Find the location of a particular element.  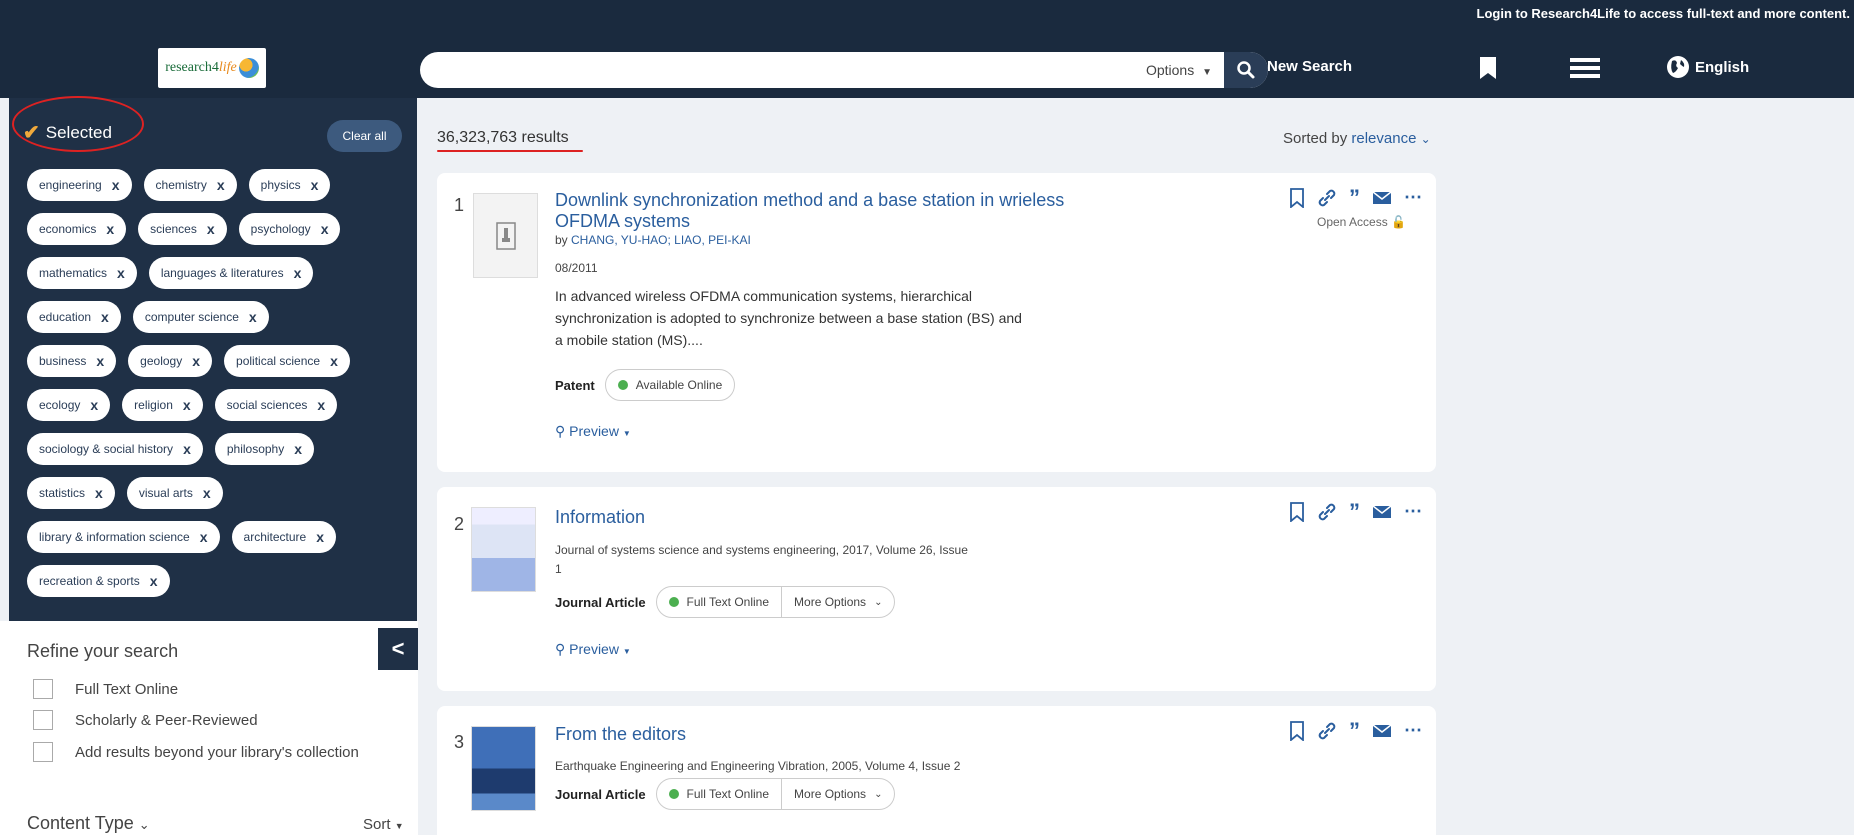

filter-chip: computer science x is located at coordinates (200, 317).